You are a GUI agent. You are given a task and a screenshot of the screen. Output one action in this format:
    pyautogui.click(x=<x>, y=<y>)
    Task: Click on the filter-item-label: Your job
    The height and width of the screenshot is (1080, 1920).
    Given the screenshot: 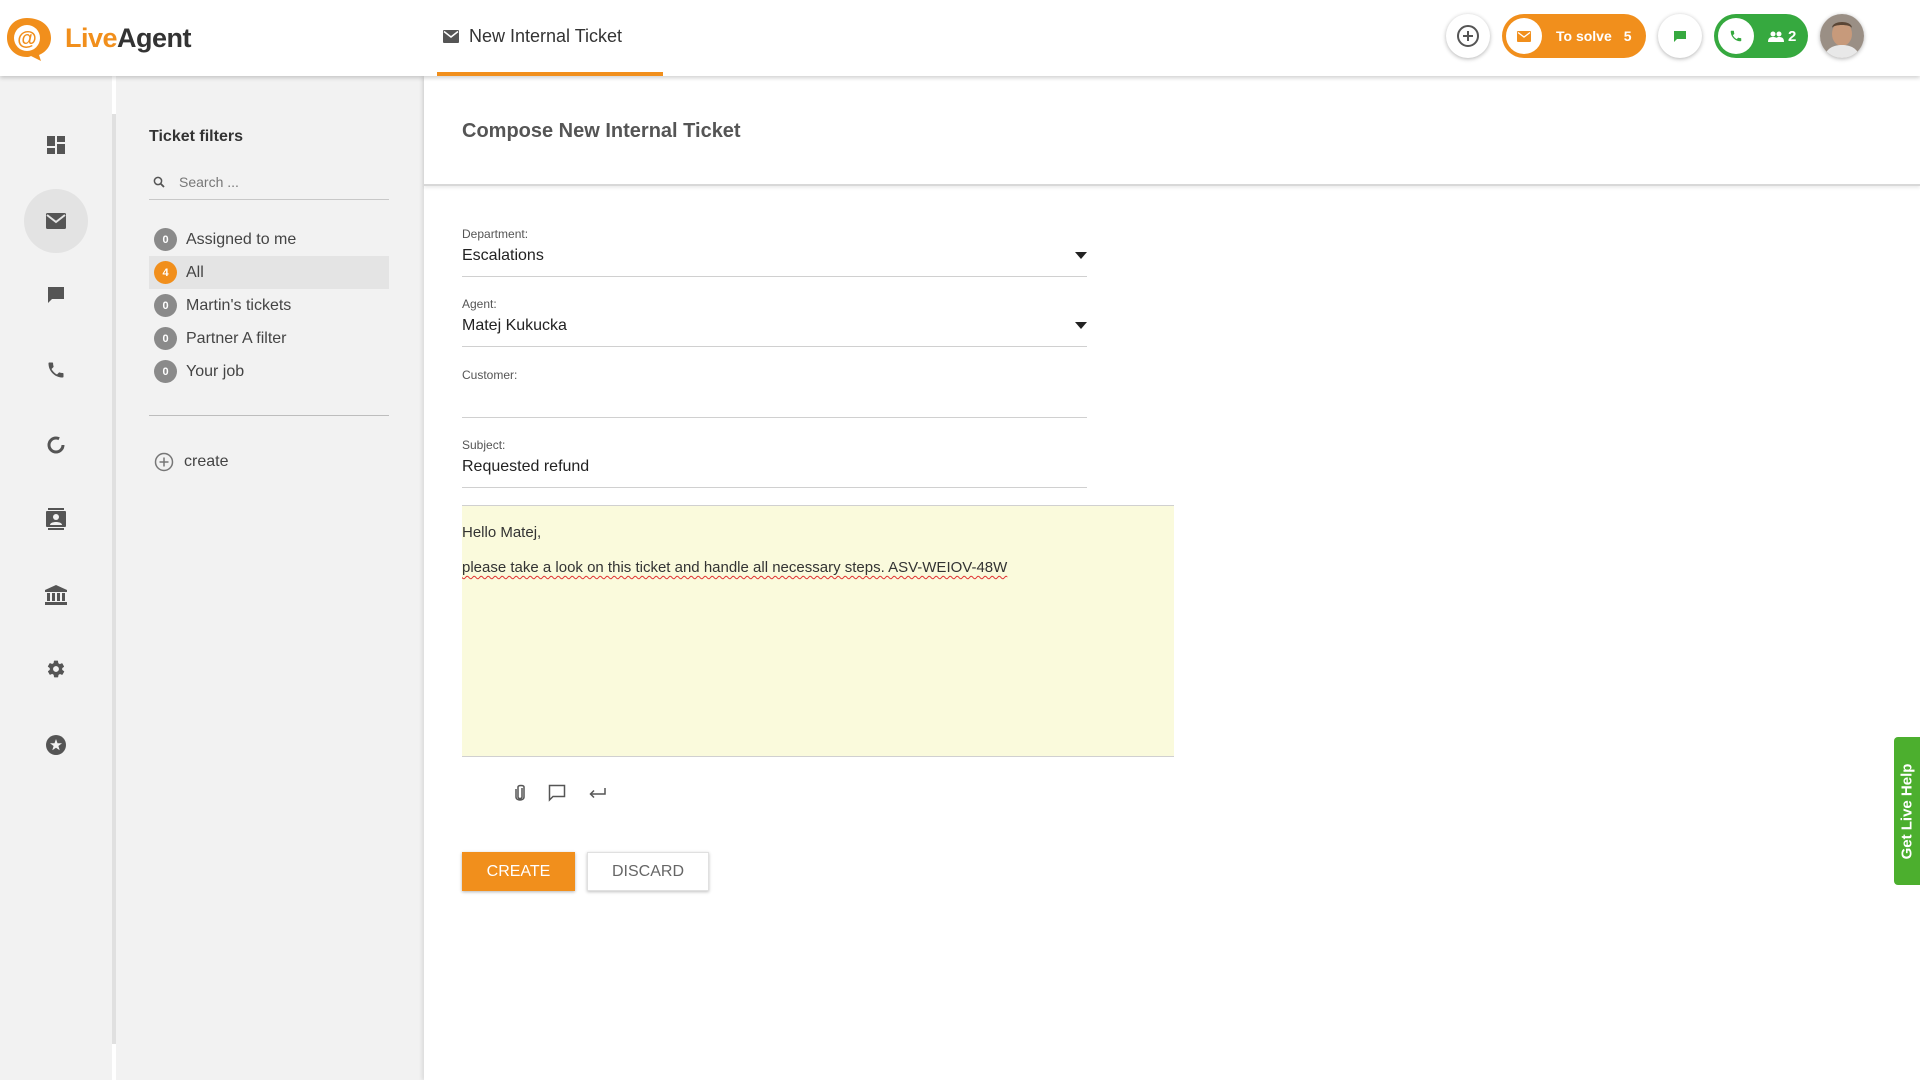 What is the action you would take?
    pyautogui.click(x=215, y=371)
    